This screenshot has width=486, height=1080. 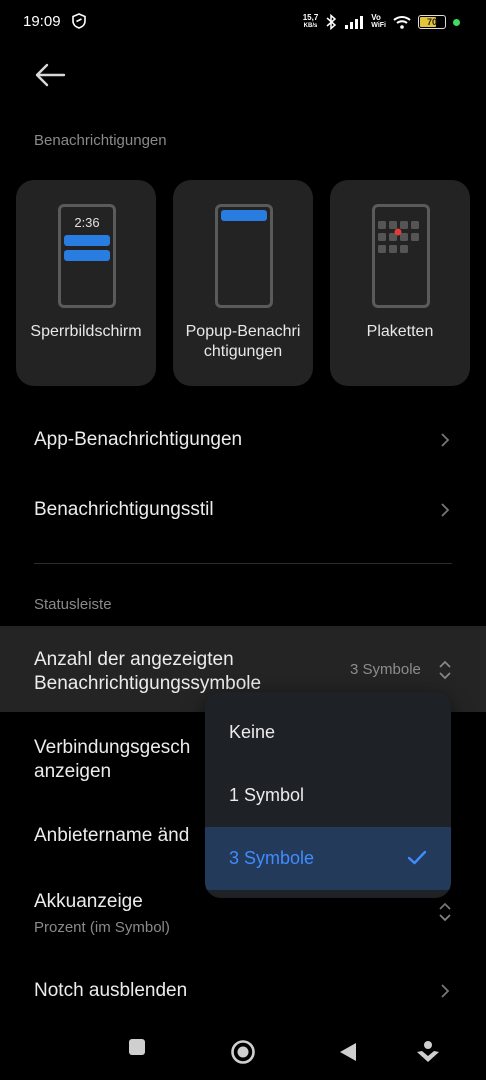 I want to click on net-speed-unit: KB/s, so click(x=310, y=26).